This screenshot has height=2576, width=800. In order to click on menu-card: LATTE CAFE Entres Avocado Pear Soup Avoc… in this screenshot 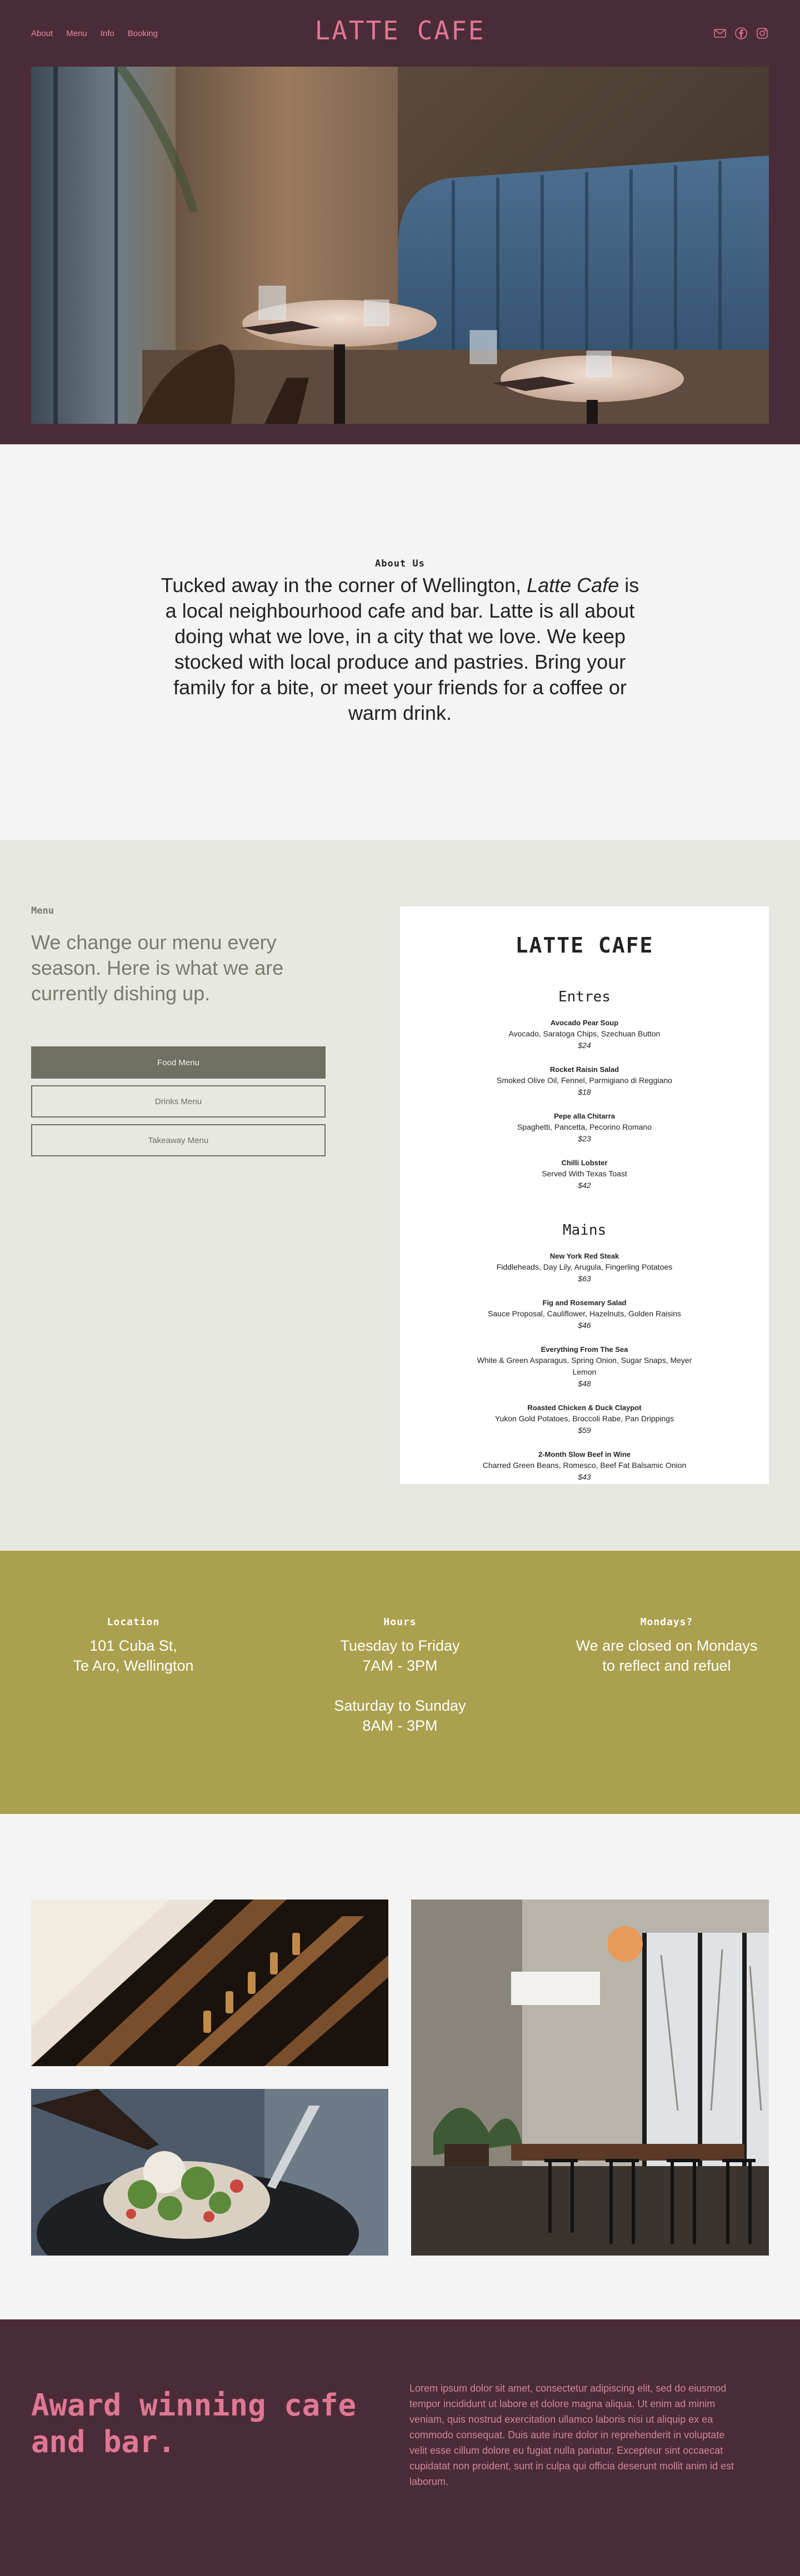, I will do `click(585, 1195)`.